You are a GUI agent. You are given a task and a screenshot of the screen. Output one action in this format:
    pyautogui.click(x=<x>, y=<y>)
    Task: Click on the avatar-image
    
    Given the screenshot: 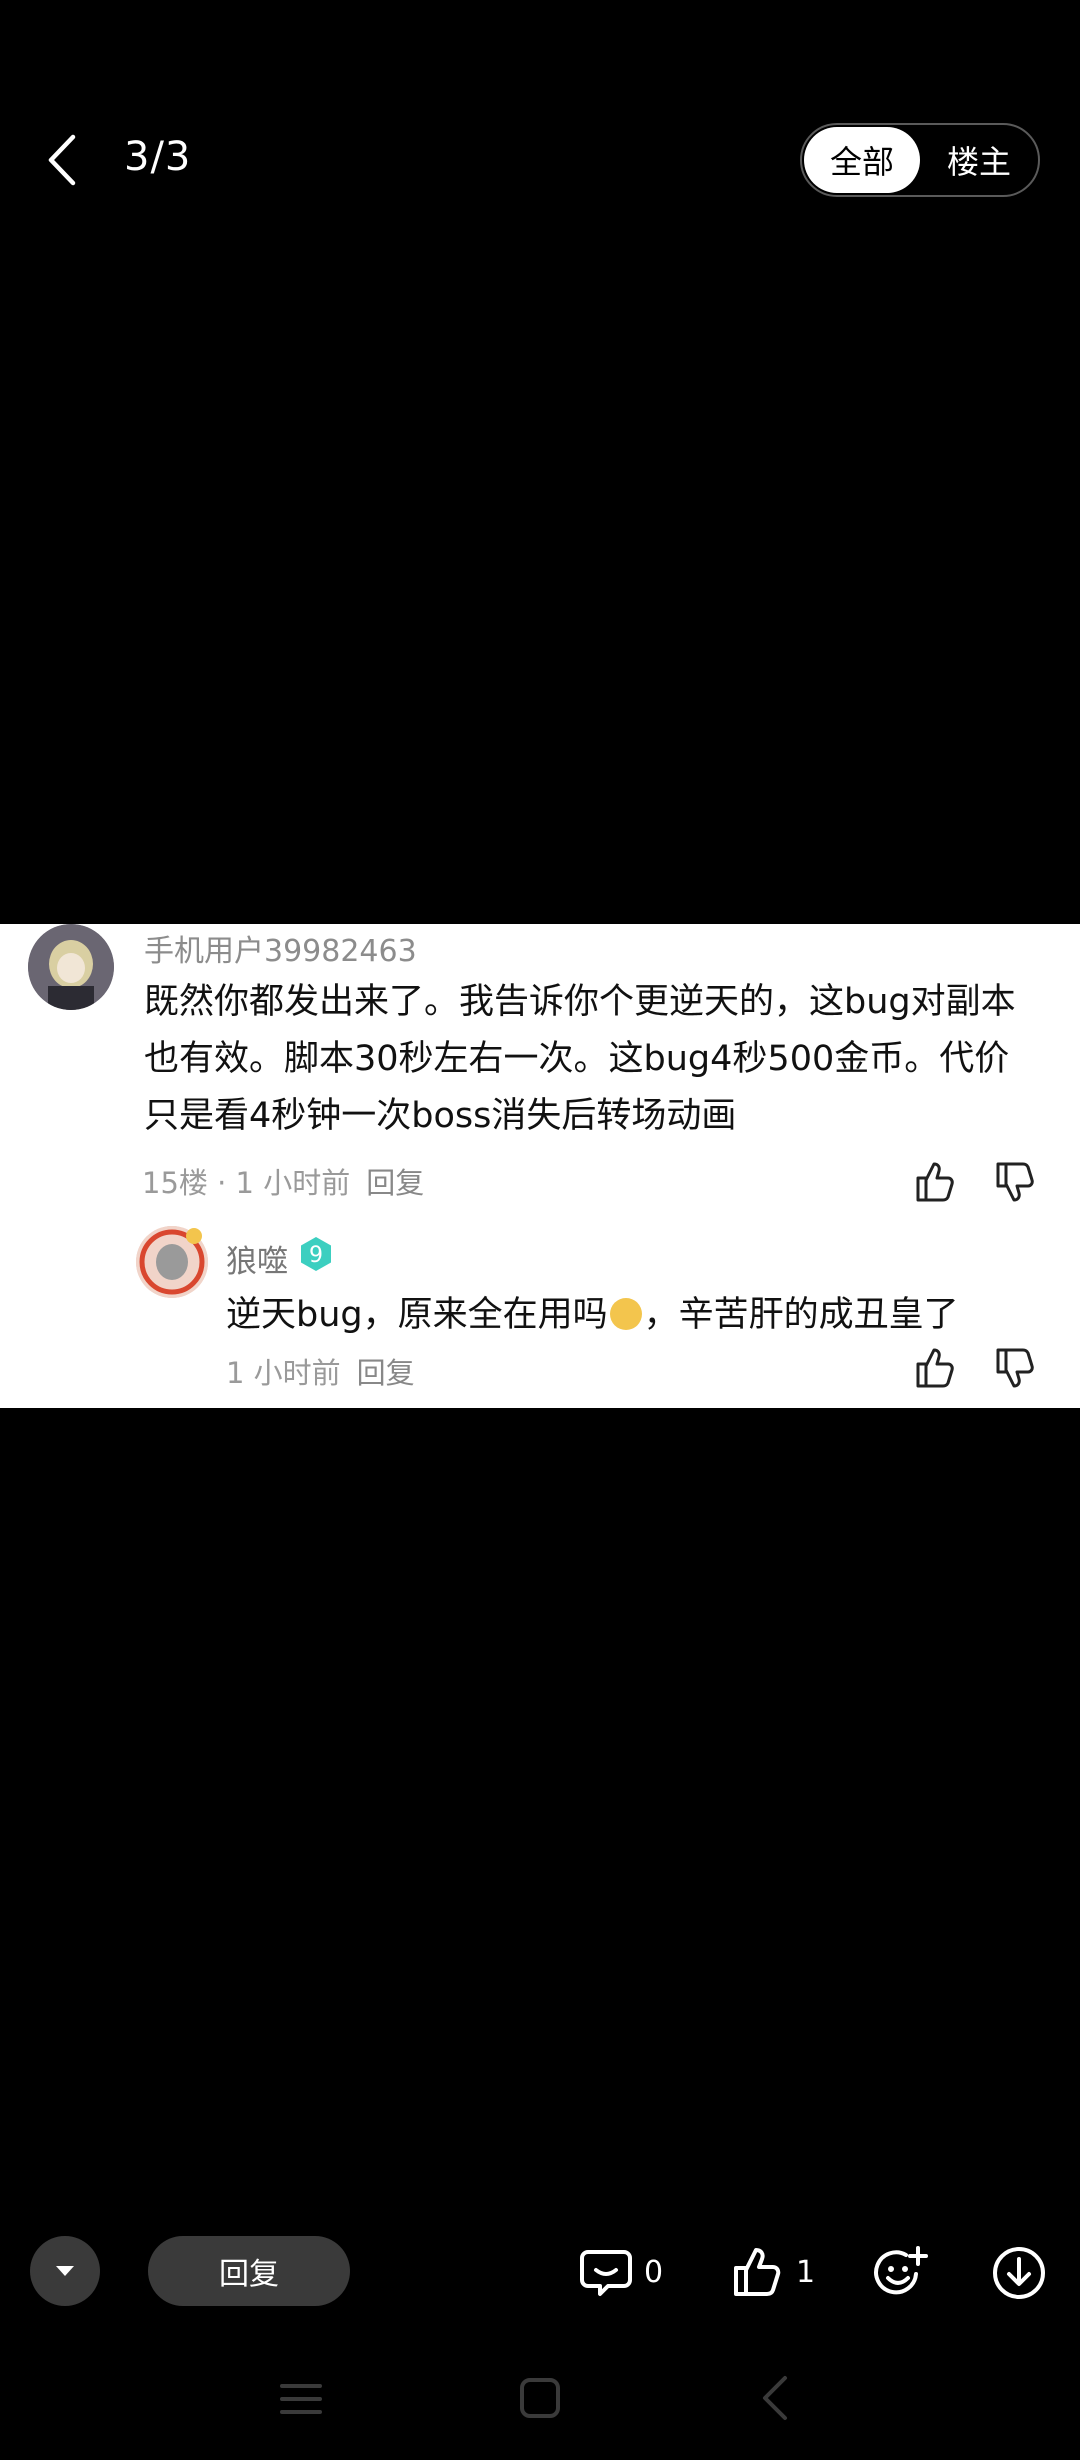 What is the action you would take?
    pyautogui.click(x=71, y=967)
    